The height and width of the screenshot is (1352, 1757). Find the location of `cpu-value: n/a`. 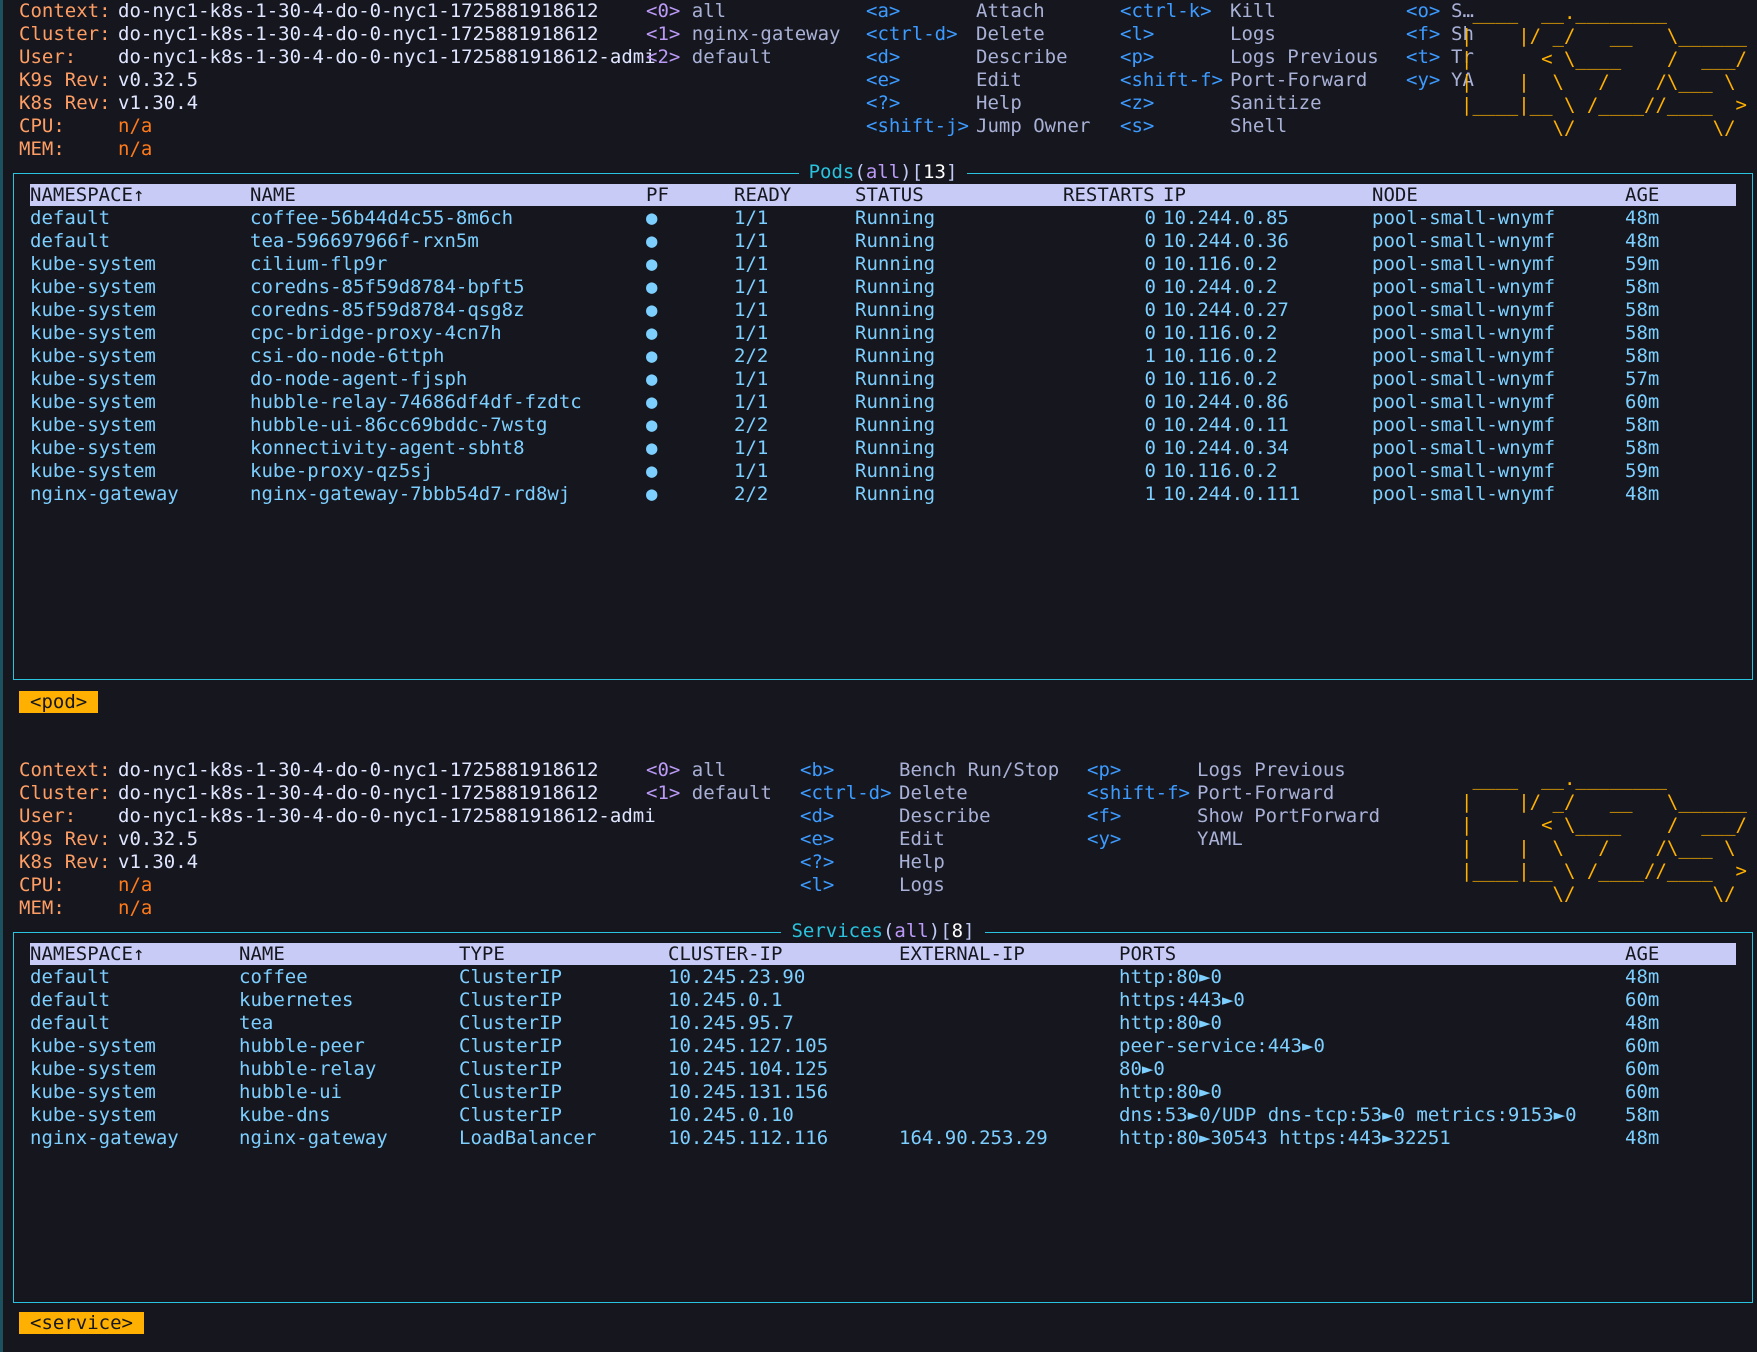

cpu-value: n/a is located at coordinates (135, 885).